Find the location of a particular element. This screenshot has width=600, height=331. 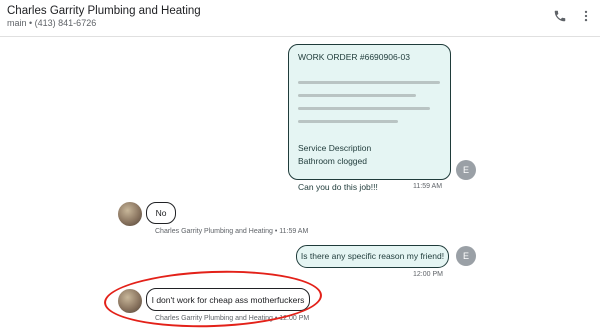

phone-icon is located at coordinates (560, 16).